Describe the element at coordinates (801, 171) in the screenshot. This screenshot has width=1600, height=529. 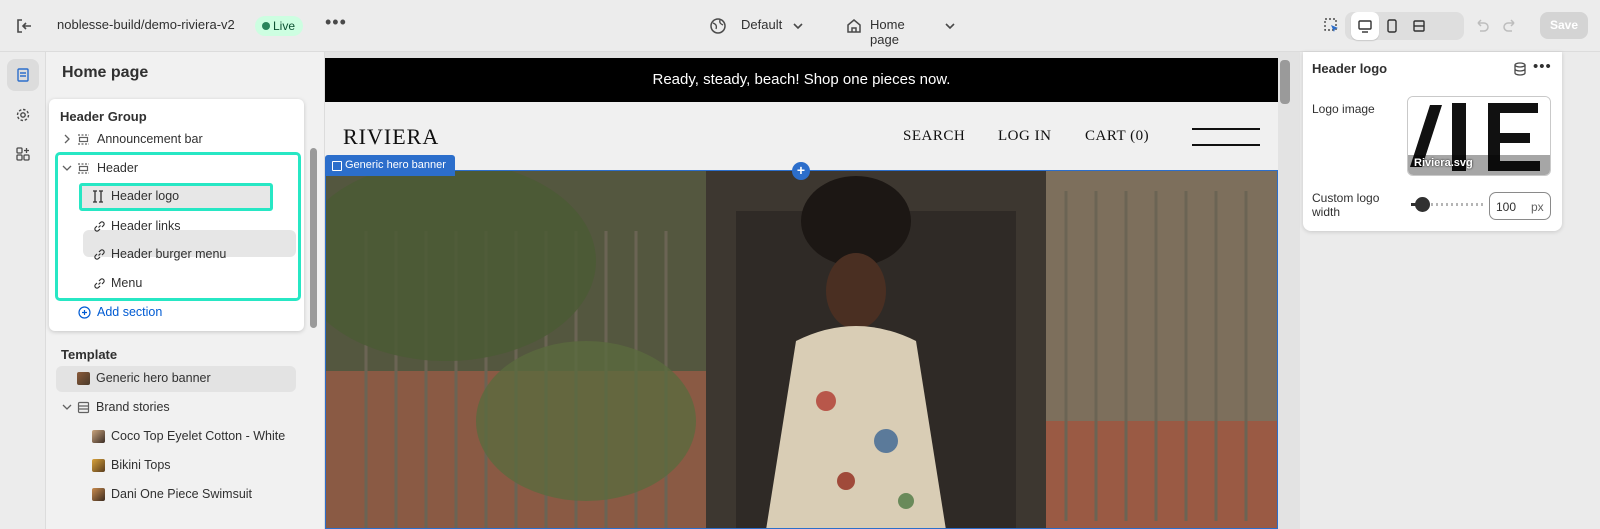
I see `add-block-button: +` at that location.